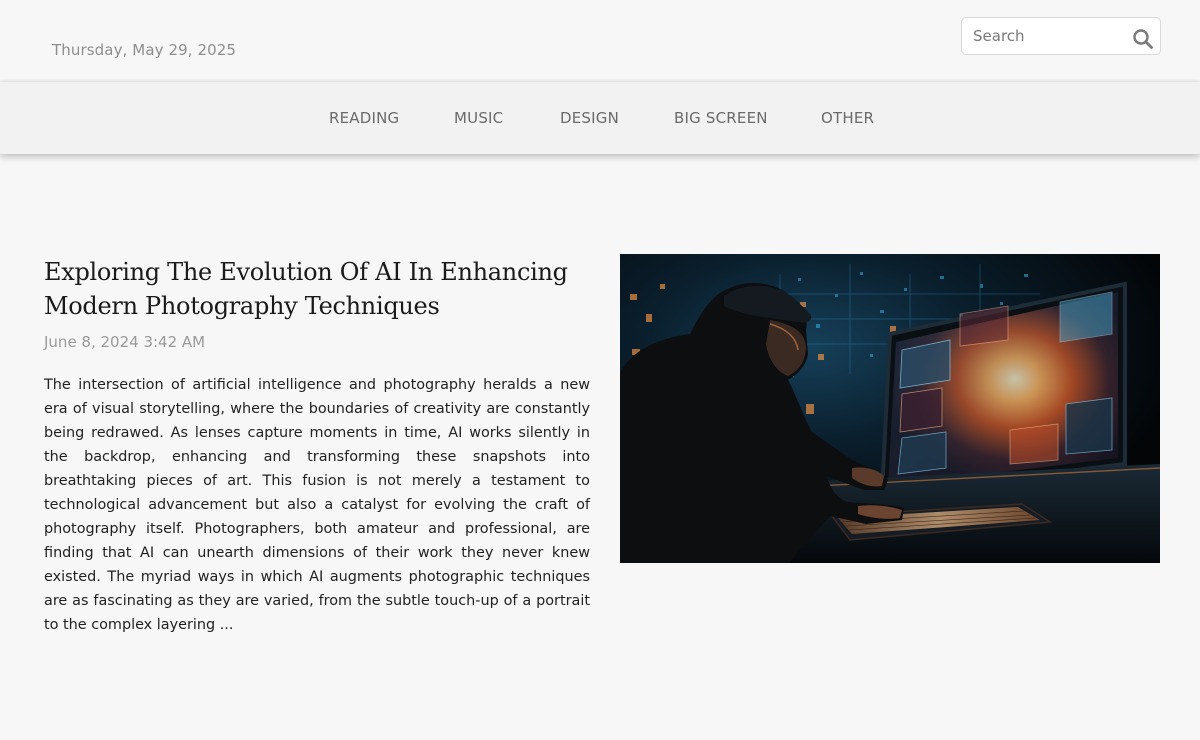  What do you see at coordinates (125, 342) in the screenshot?
I see `article-date: June 8, 2024 3:42 AM` at bounding box center [125, 342].